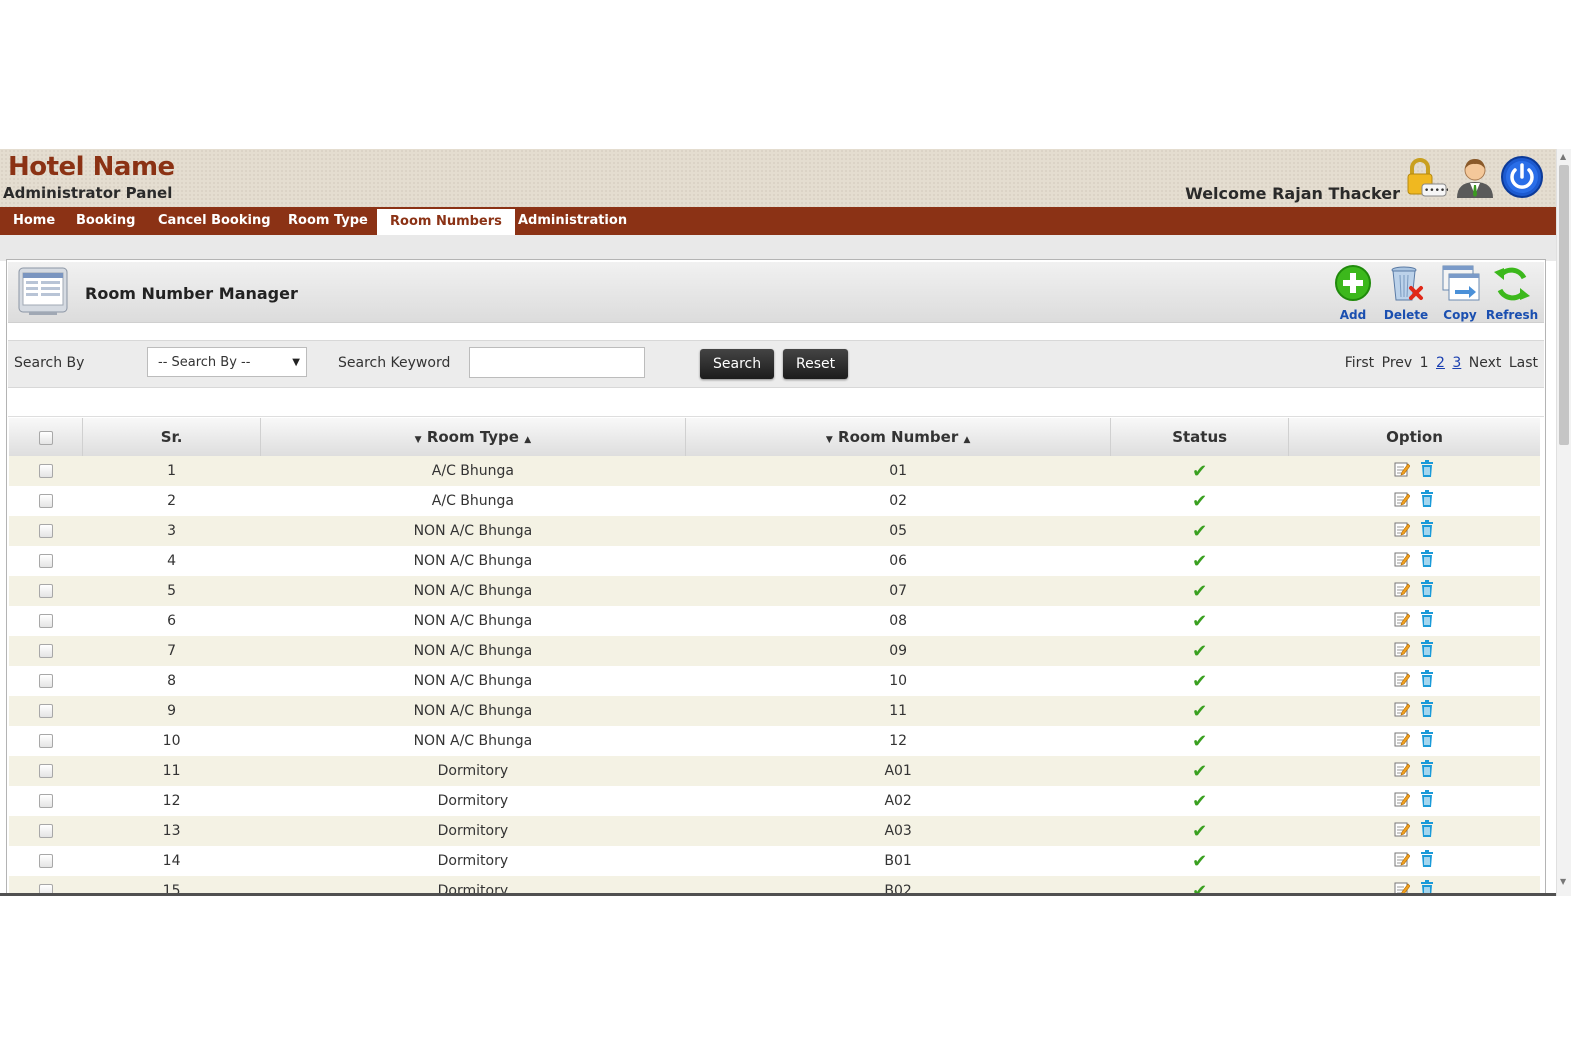 Image resolution: width=1584 pixels, height=1056 pixels. What do you see at coordinates (557, 362) in the screenshot?
I see `search-keyword-input` at bounding box center [557, 362].